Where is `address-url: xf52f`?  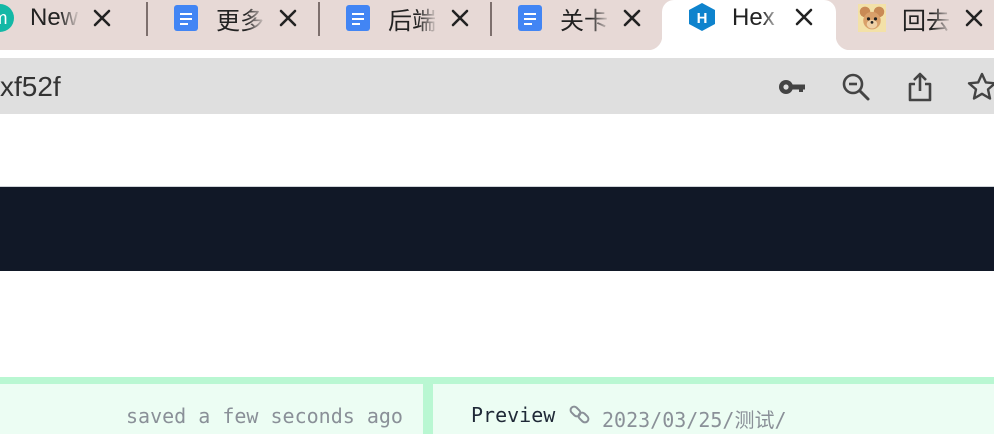
address-url: xf52f is located at coordinates (30, 87).